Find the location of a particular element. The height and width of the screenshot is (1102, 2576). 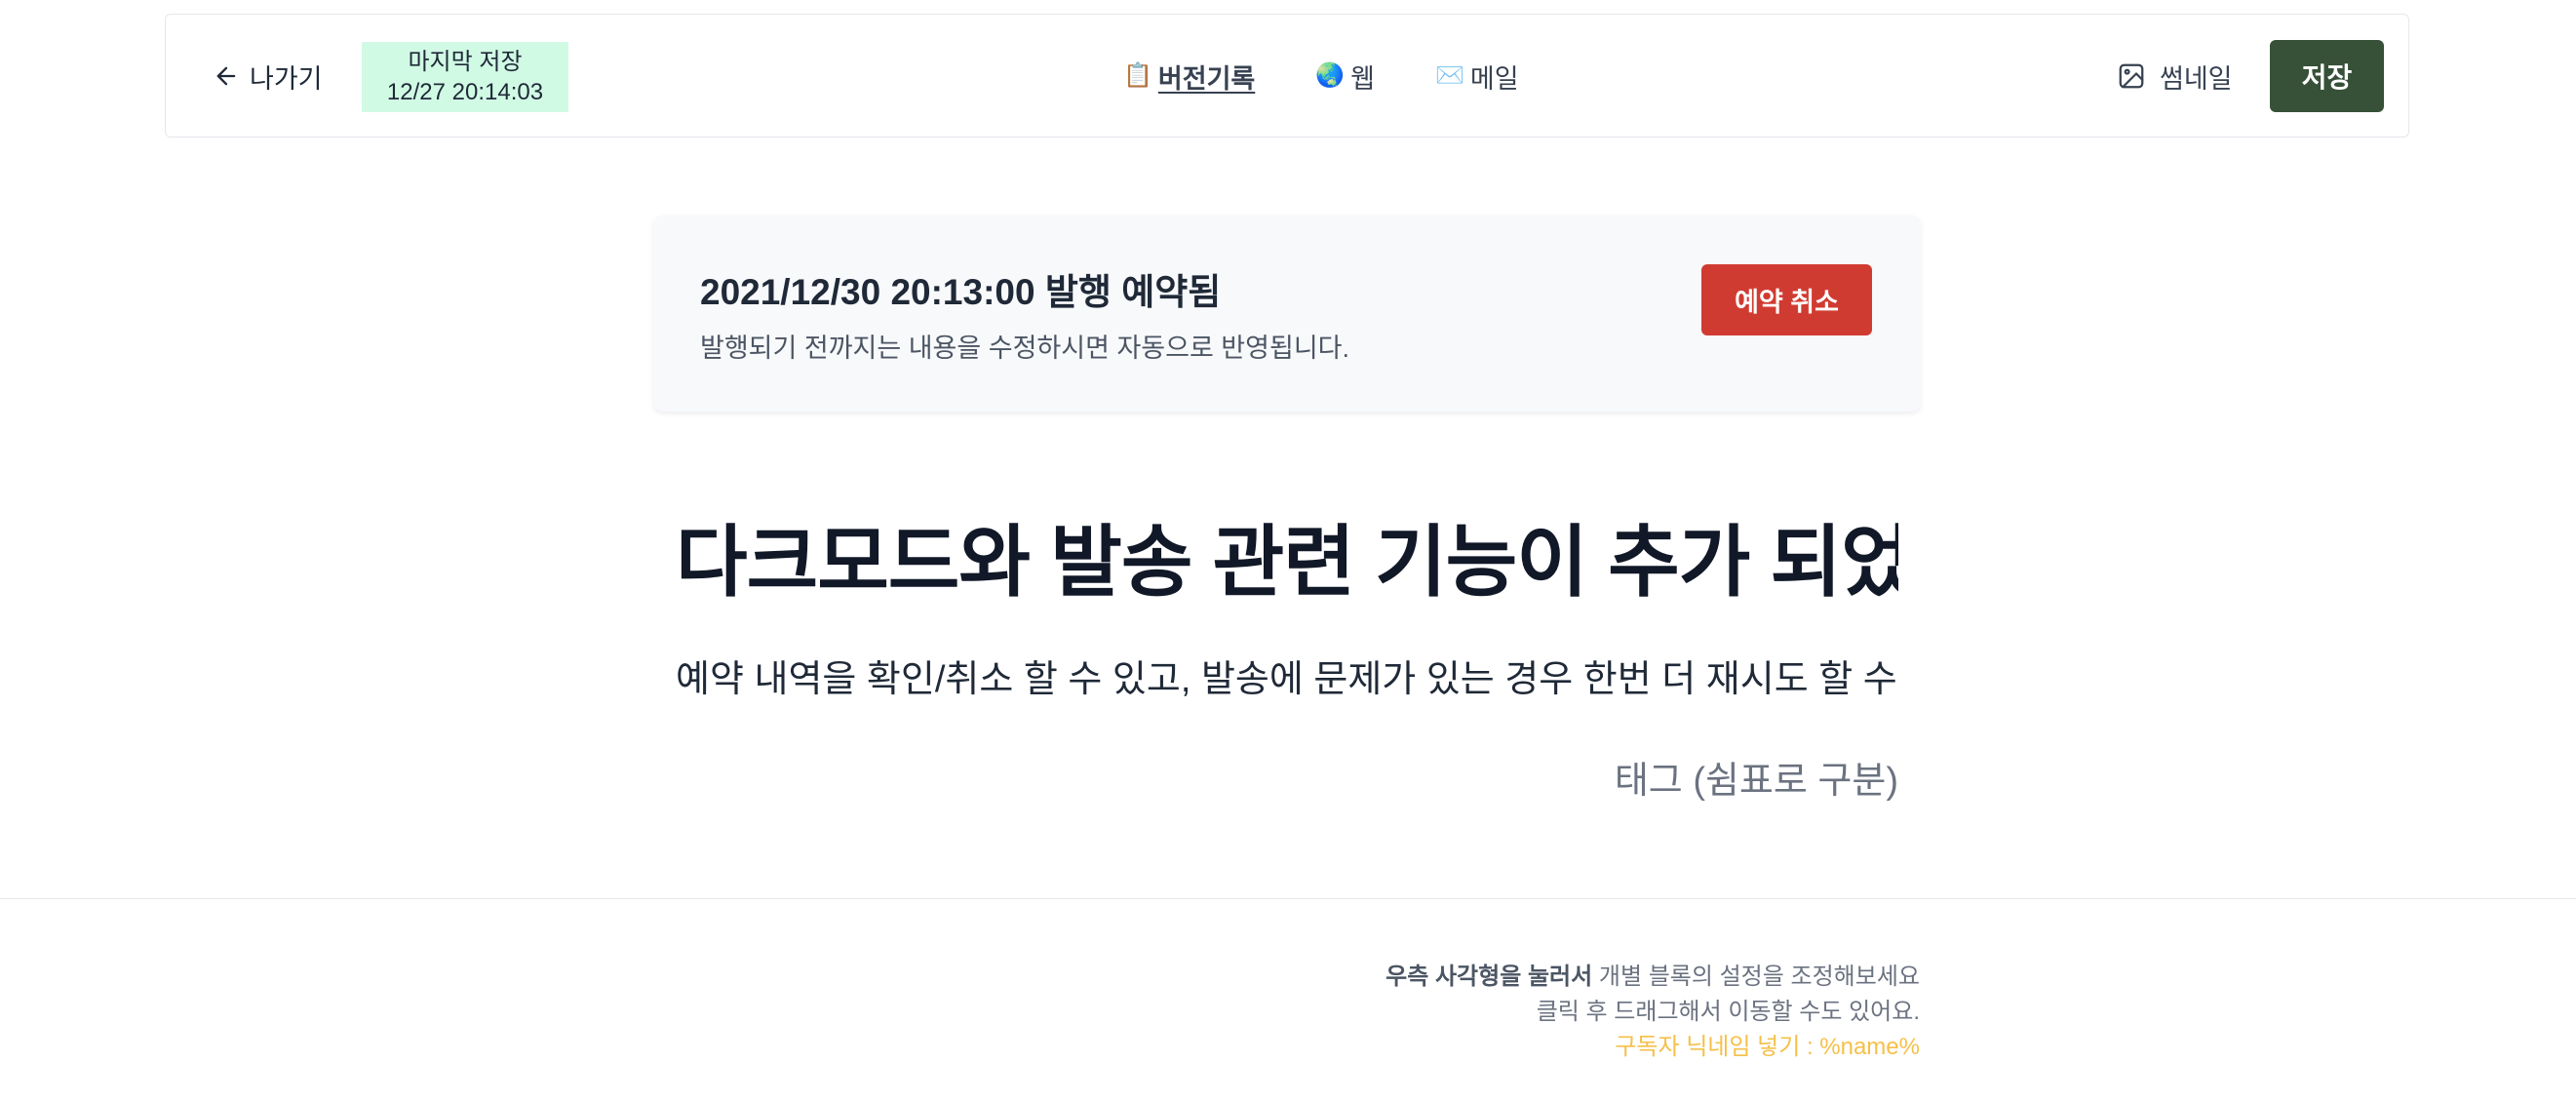

image-icon is located at coordinates (2131, 76).